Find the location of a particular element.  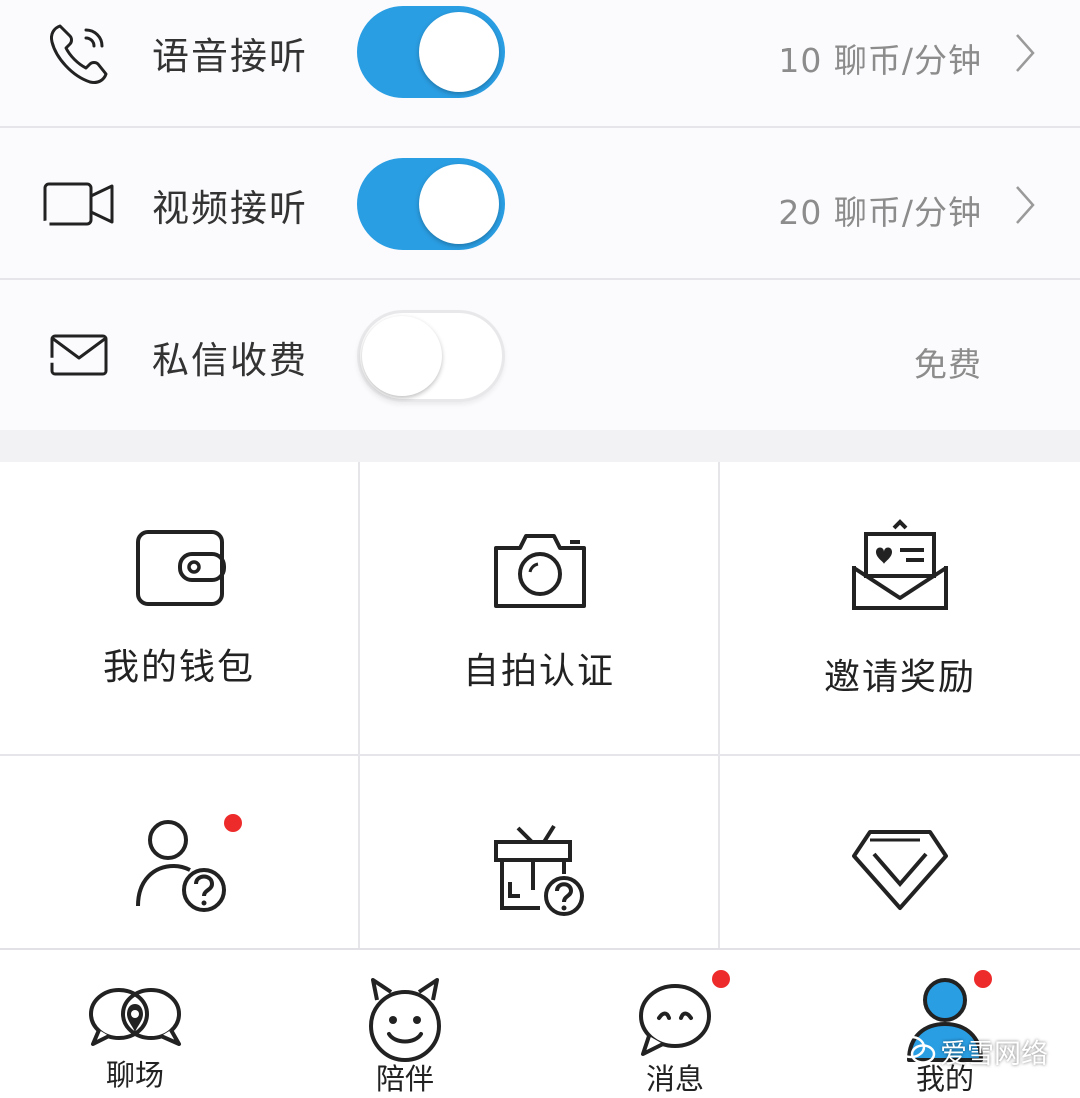

tab-me: 我的 is located at coordinates (945, 1024).